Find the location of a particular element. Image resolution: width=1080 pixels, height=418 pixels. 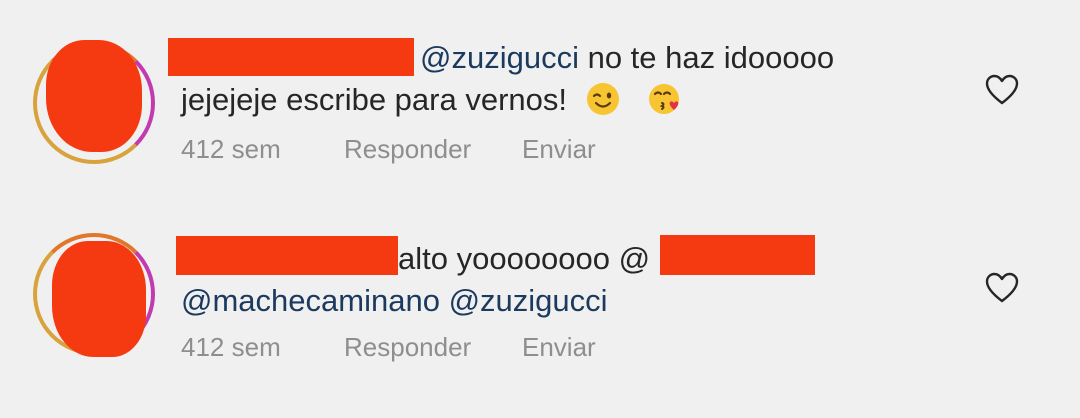

kissing-heart-emoji is located at coordinates (664, 99).